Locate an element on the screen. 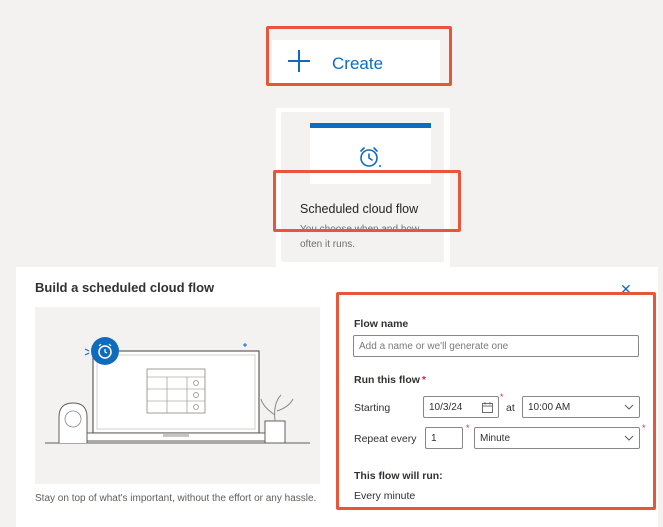 The image size is (663, 527). start-time-dropdown: 10:00 AM is located at coordinates (581, 407).